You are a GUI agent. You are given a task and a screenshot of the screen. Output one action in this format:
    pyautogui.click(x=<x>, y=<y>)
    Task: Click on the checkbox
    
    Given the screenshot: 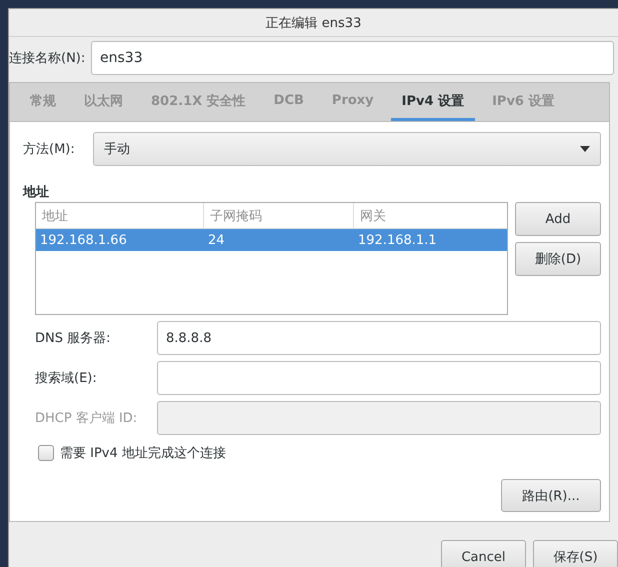 What is the action you would take?
    pyautogui.click(x=46, y=453)
    